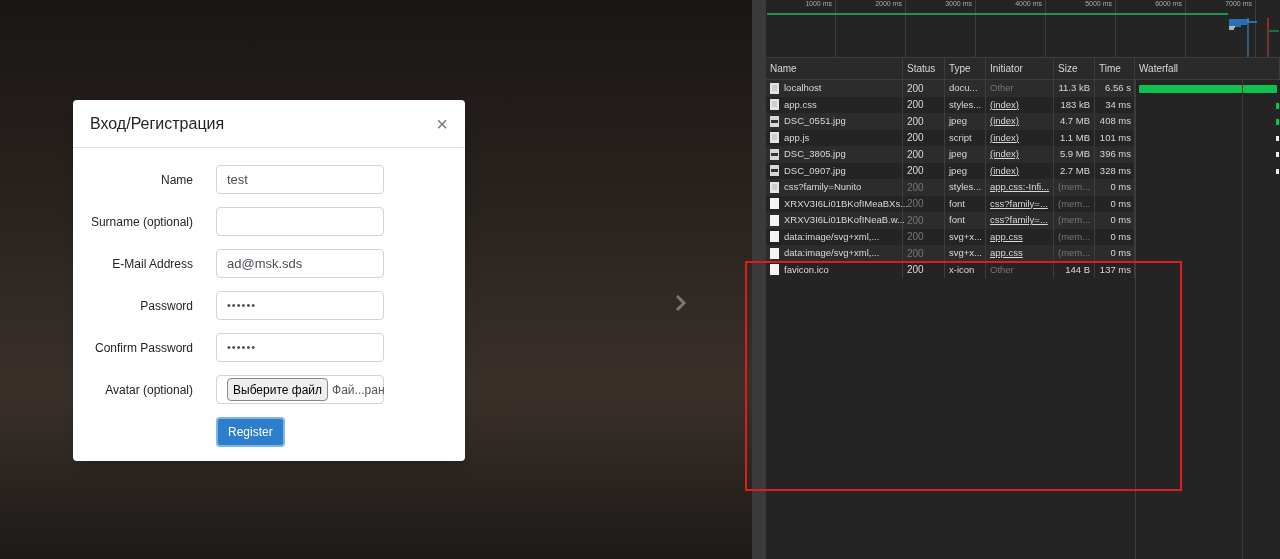 The image size is (1280, 559). I want to click on request-name: app.css, so click(800, 104).